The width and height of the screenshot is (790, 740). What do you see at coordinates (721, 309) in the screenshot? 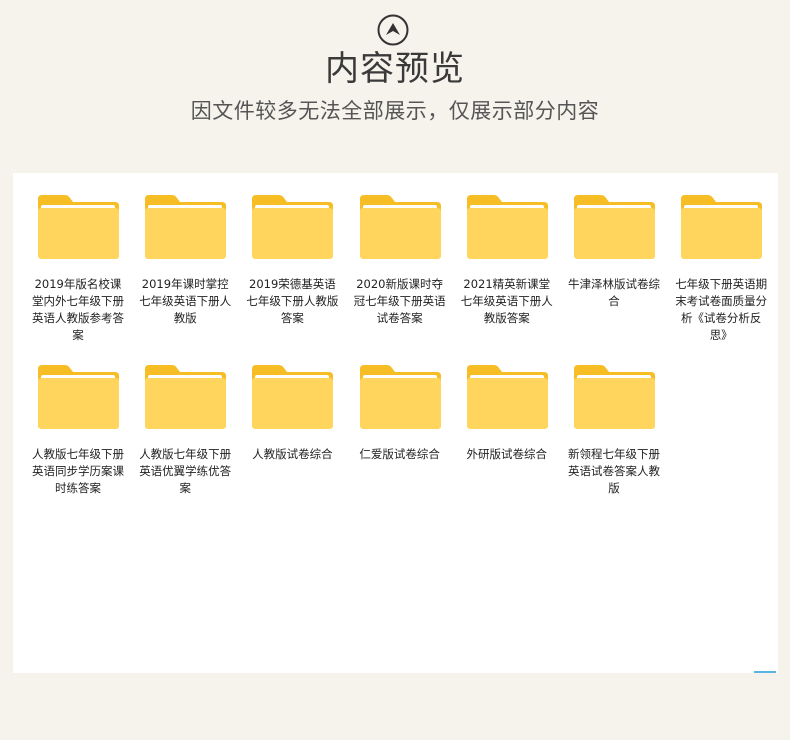
I see `folder-label: 七年级下册英语期末考试卷面质量分析《试卷分析反思》` at bounding box center [721, 309].